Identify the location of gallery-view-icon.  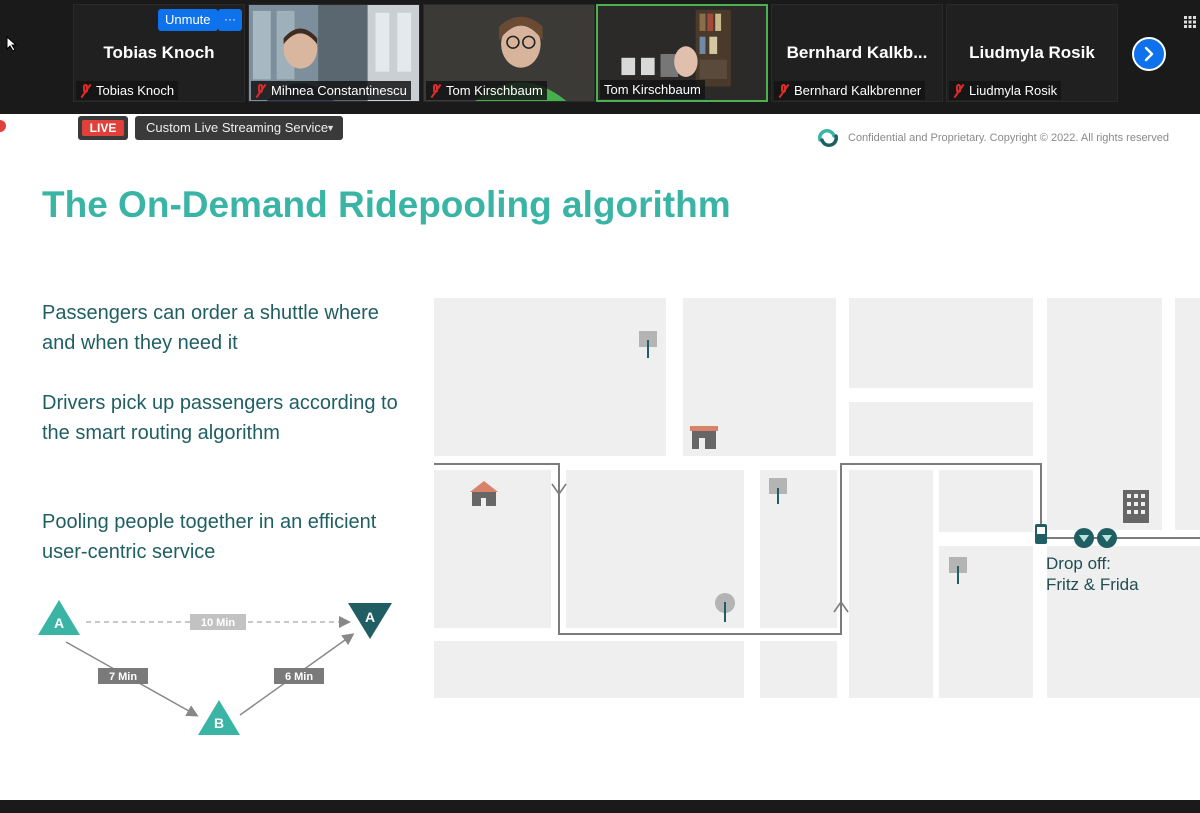
(1190, 22).